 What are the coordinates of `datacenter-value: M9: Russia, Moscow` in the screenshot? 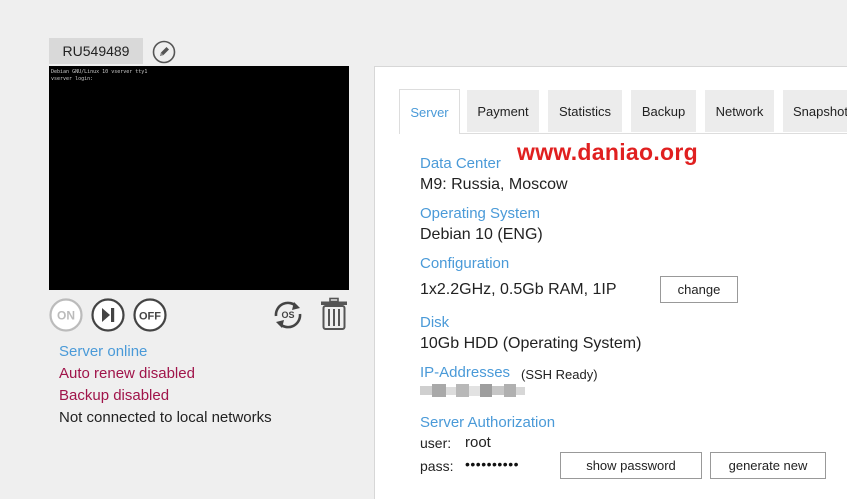 It's located at (494, 184).